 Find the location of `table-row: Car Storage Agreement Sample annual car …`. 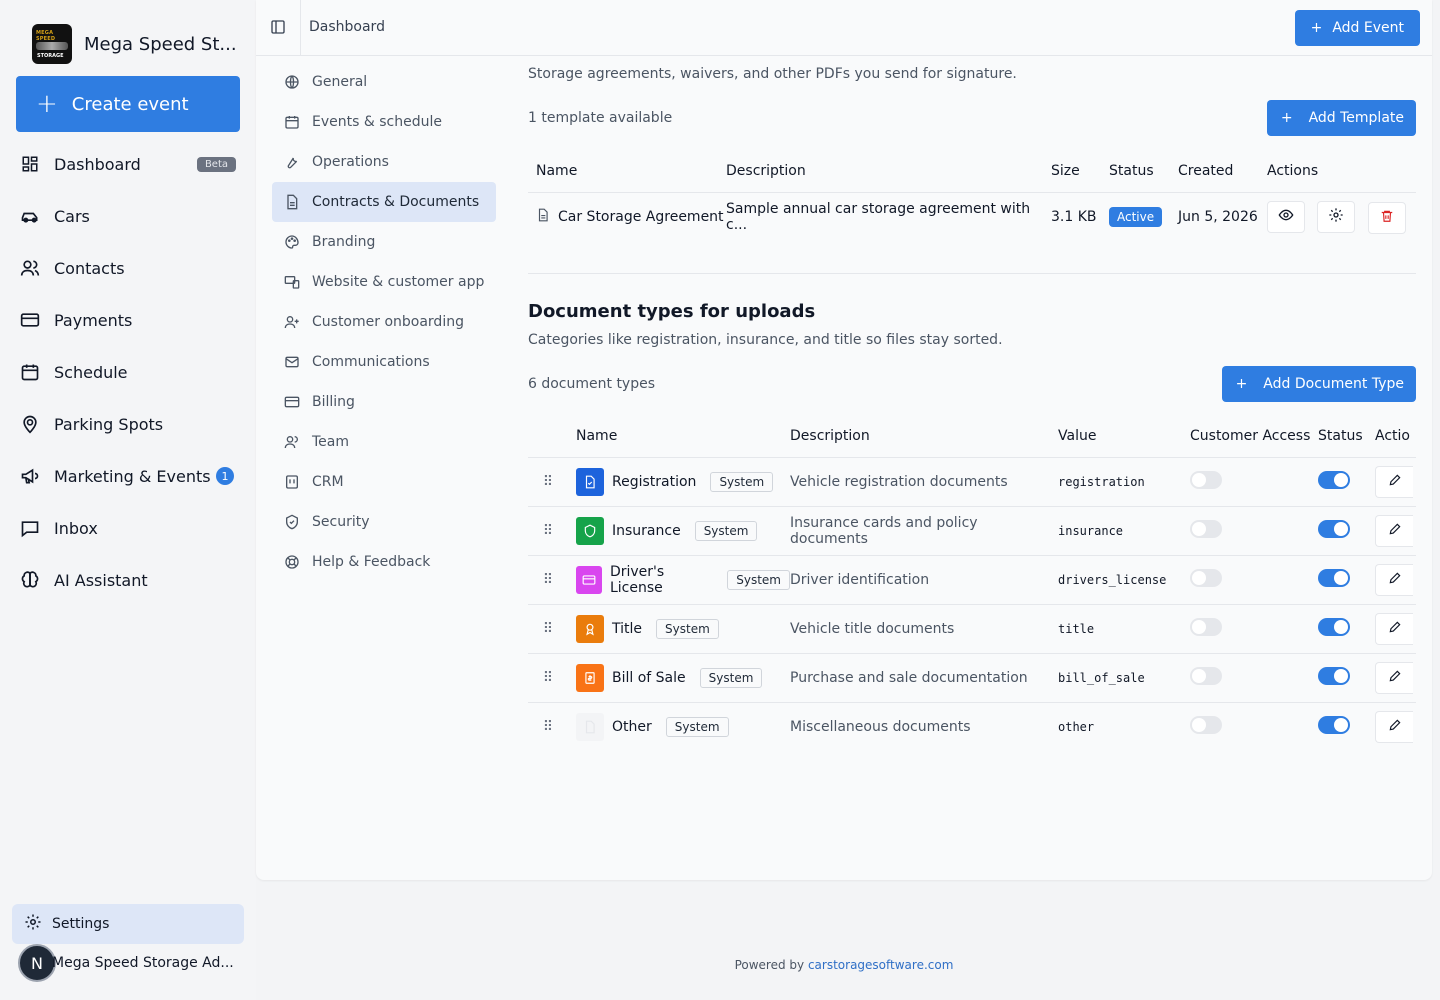

table-row: Car Storage Agreement Sample annual car … is located at coordinates (972, 217).